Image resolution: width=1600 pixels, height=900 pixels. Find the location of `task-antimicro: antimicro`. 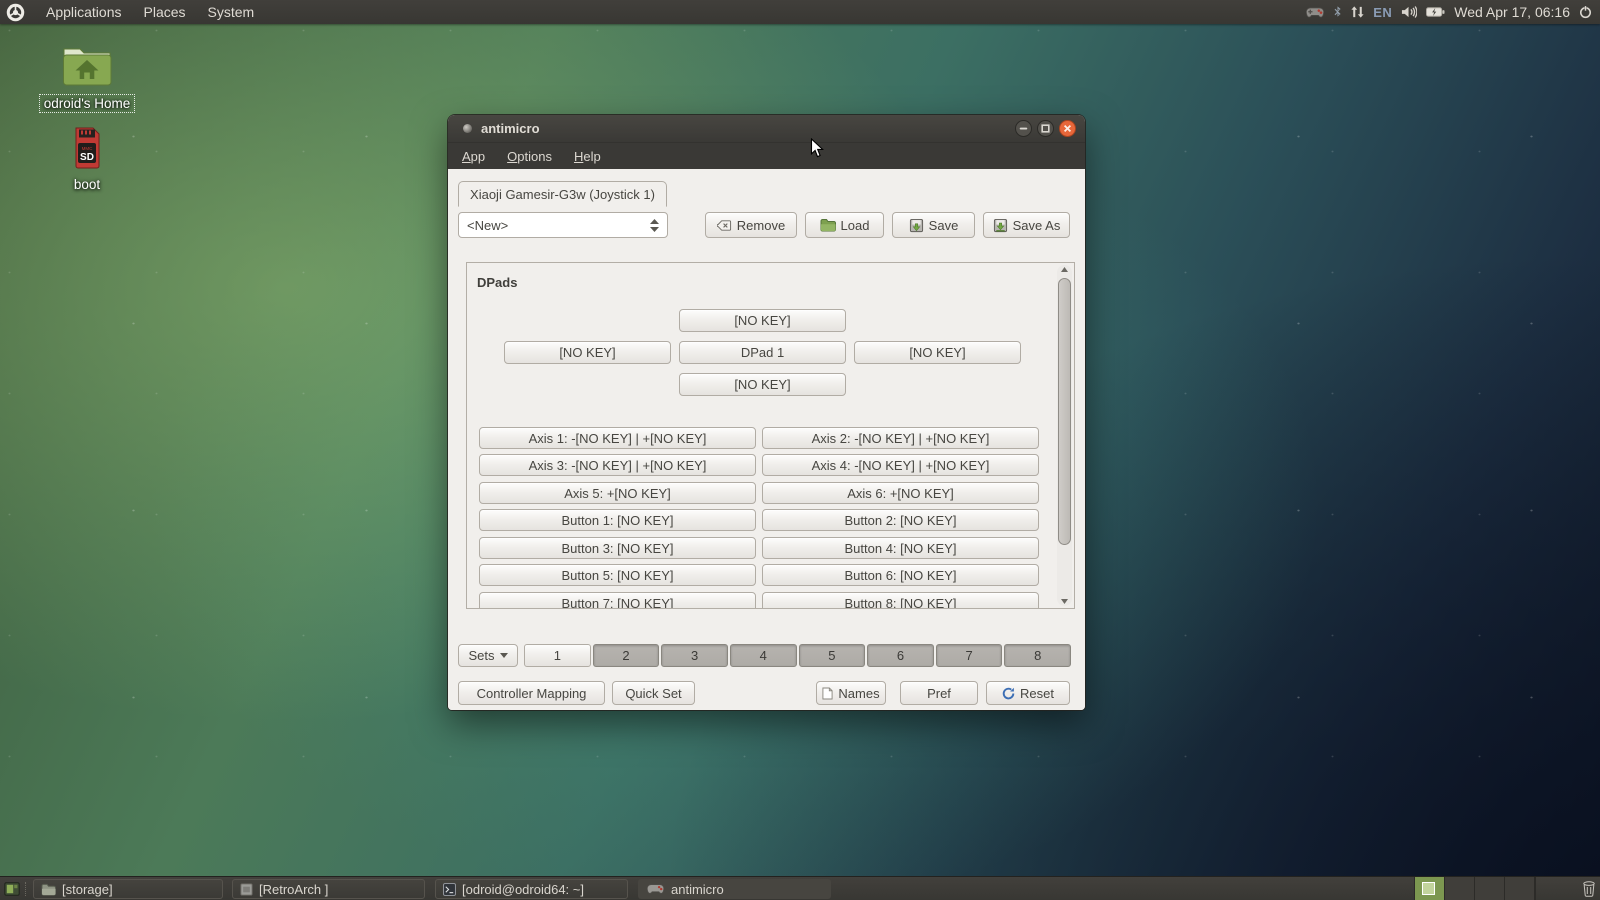

task-antimicro: antimicro is located at coordinates (734, 889).